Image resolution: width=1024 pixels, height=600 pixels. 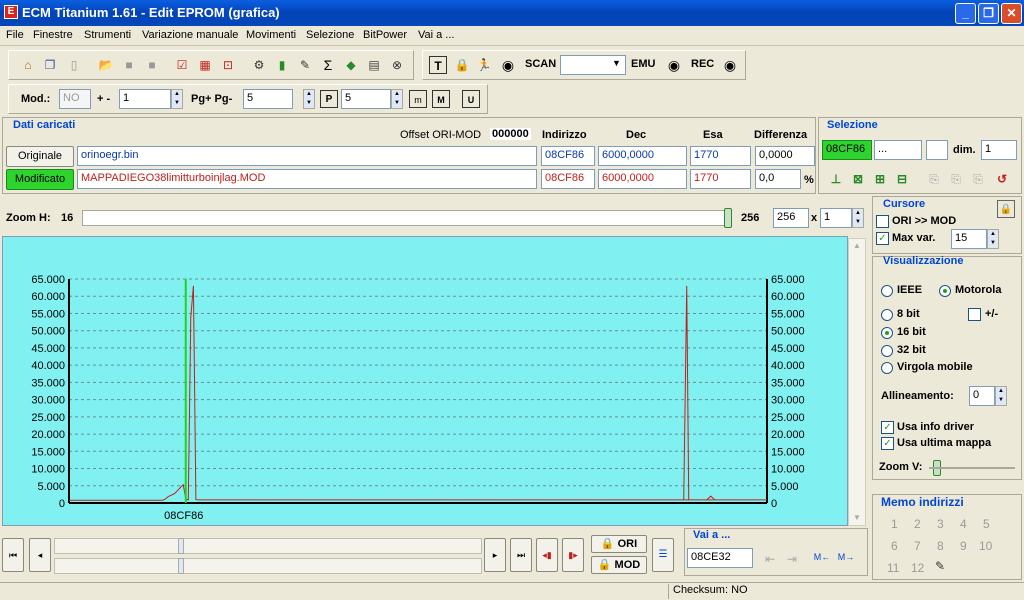 What do you see at coordinates (1011, 13) in the screenshot?
I see `close-button: ✕` at bounding box center [1011, 13].